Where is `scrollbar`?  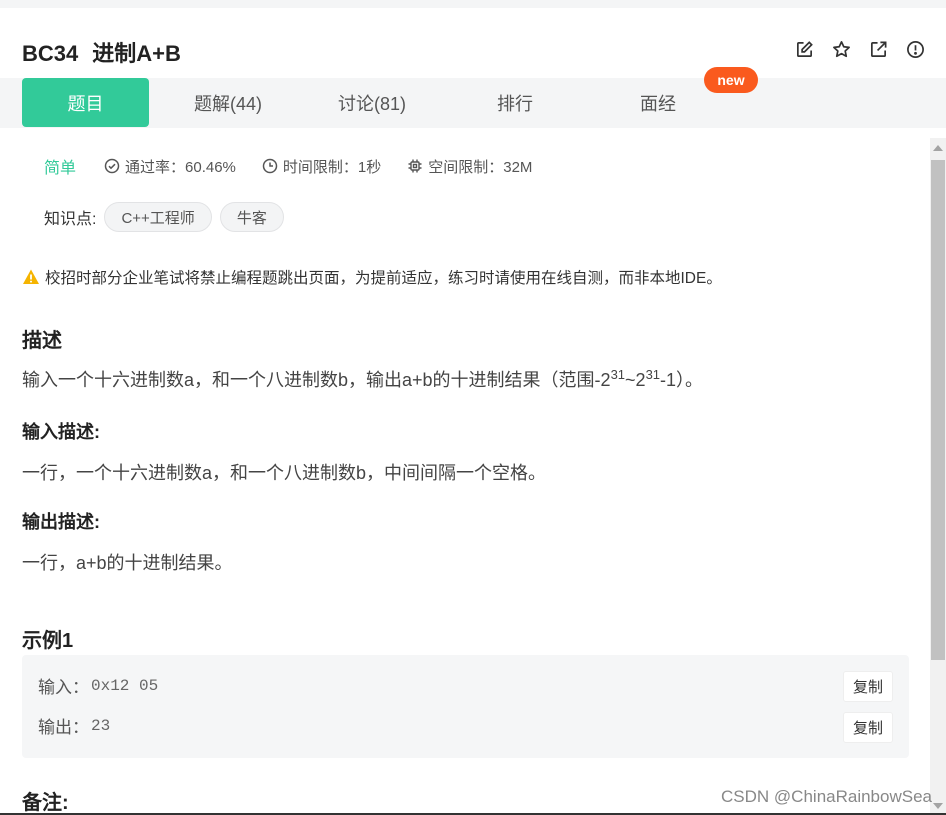 scrollbar is located at coordinates (938, 476).